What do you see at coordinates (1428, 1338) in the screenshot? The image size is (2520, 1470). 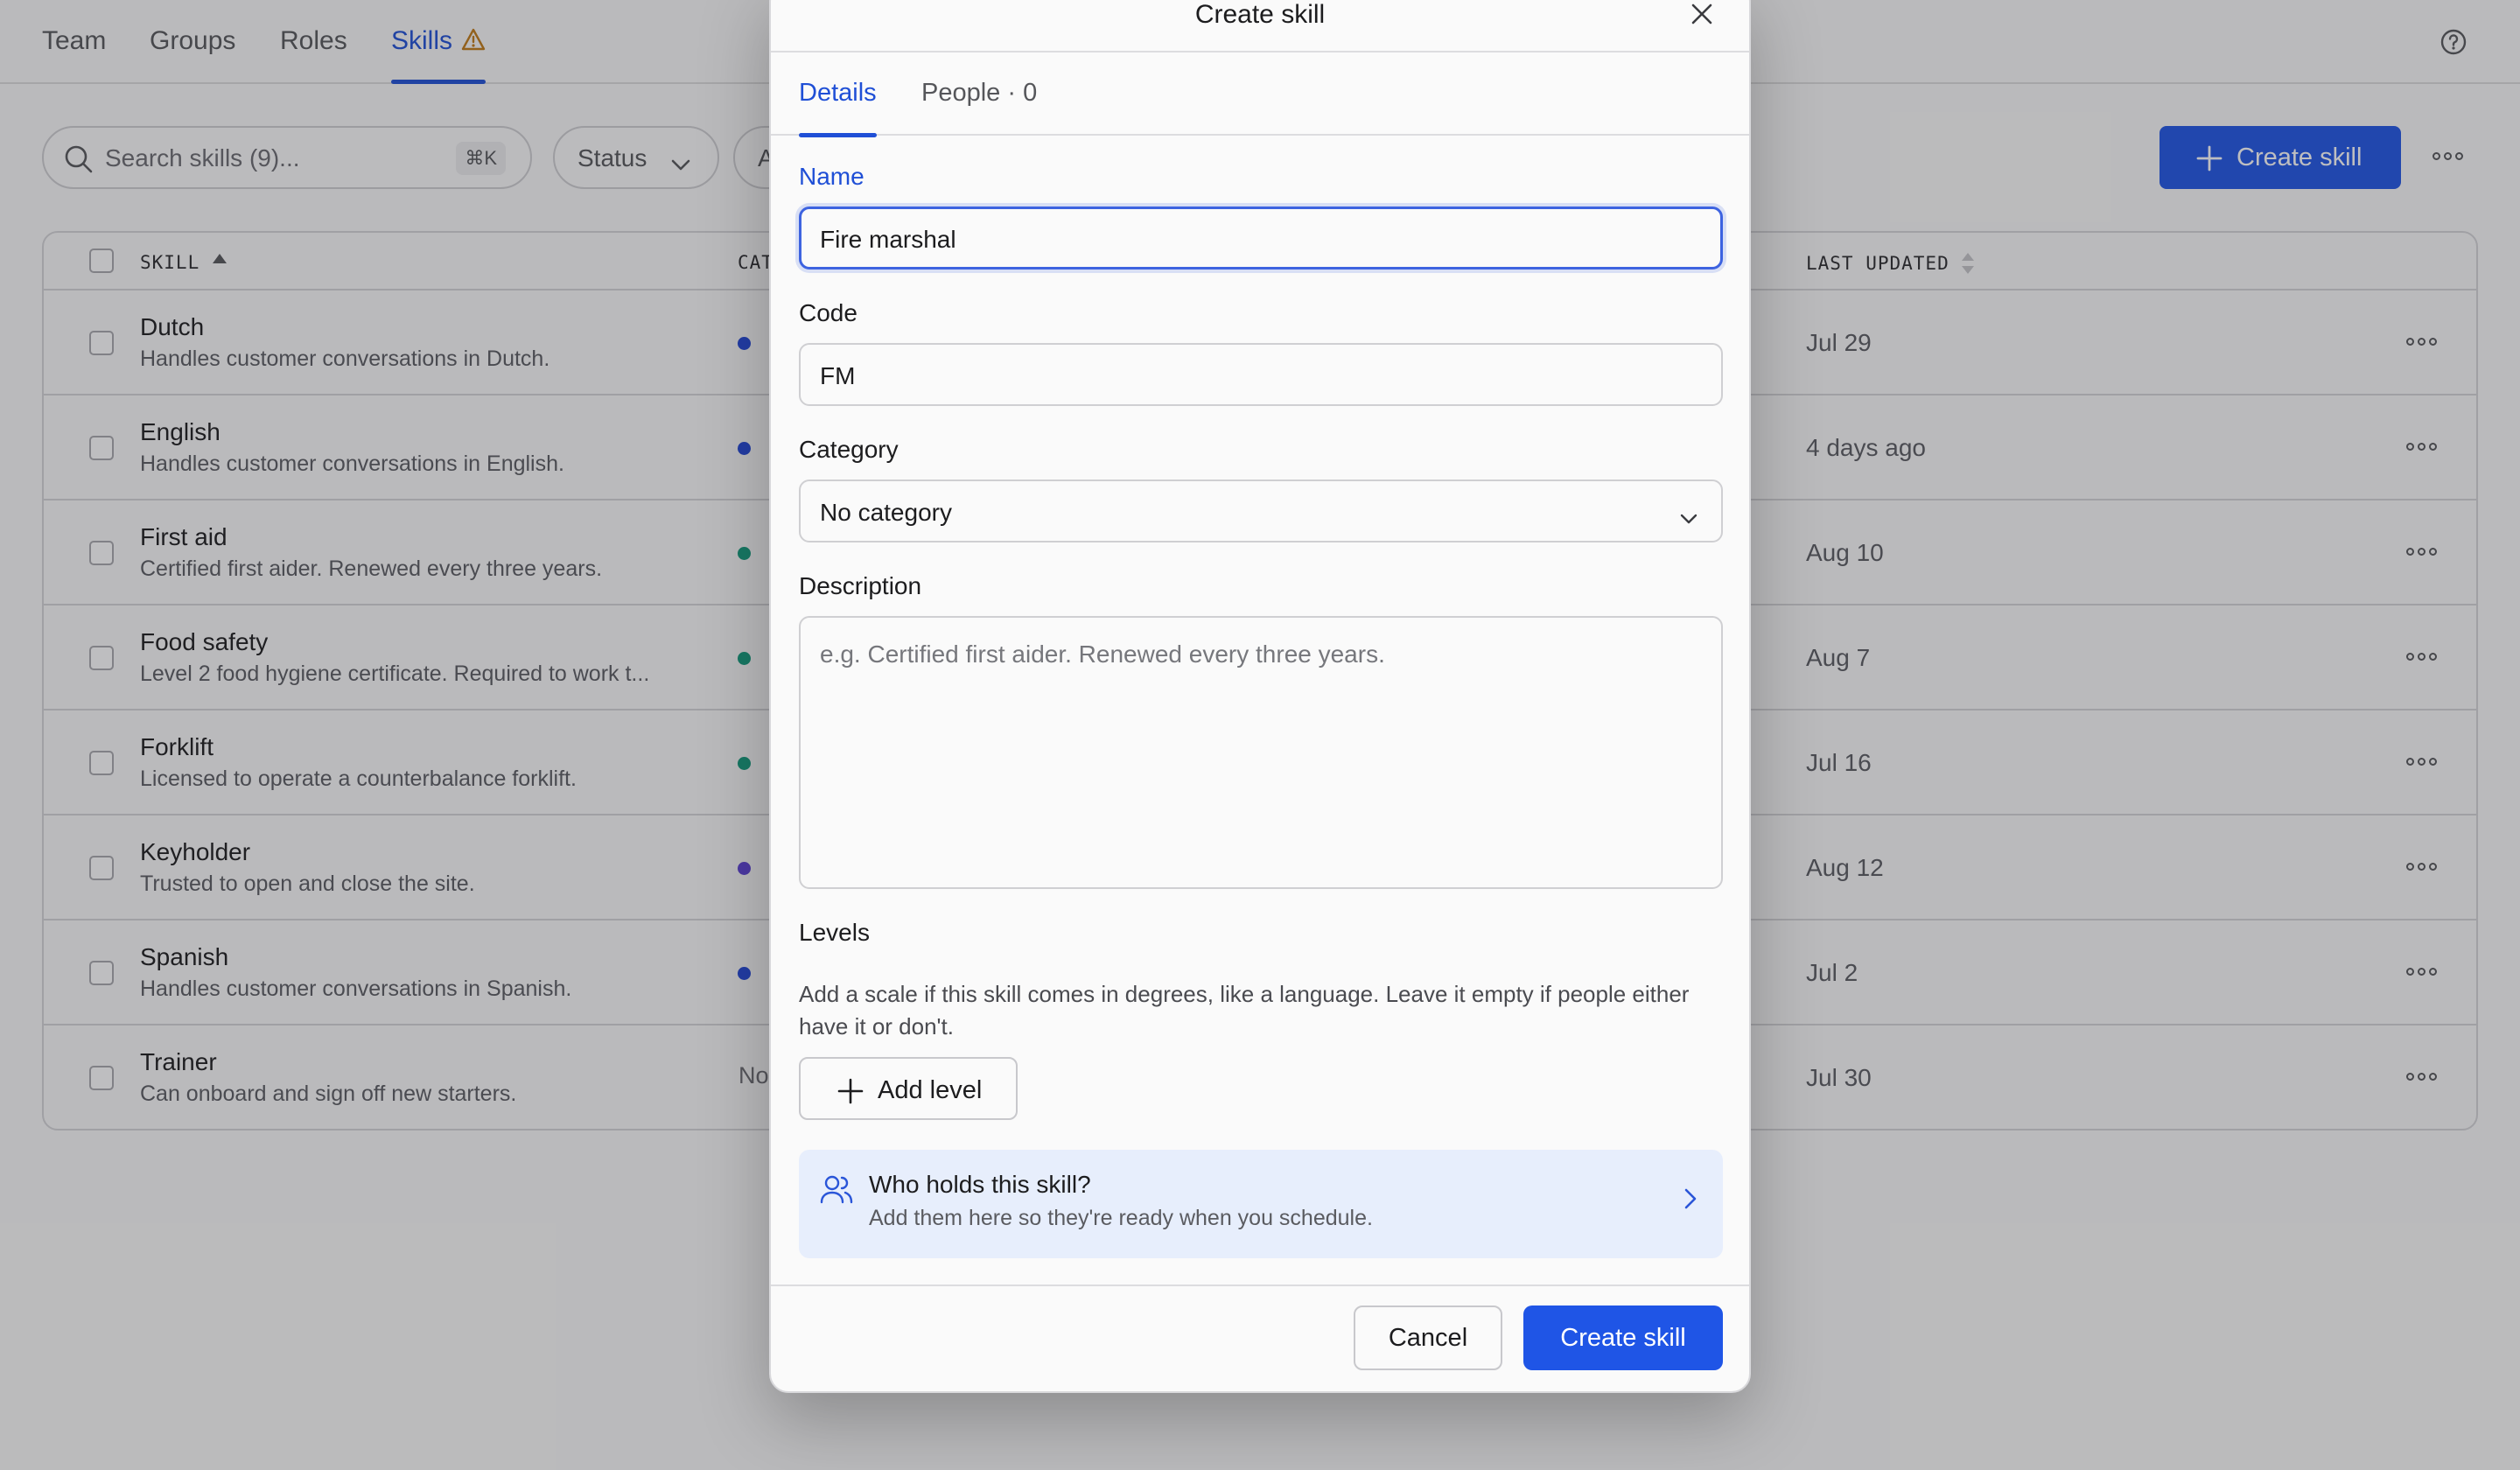 I see `cancel-button: Cancel` at bounding box center [1428, 1338].